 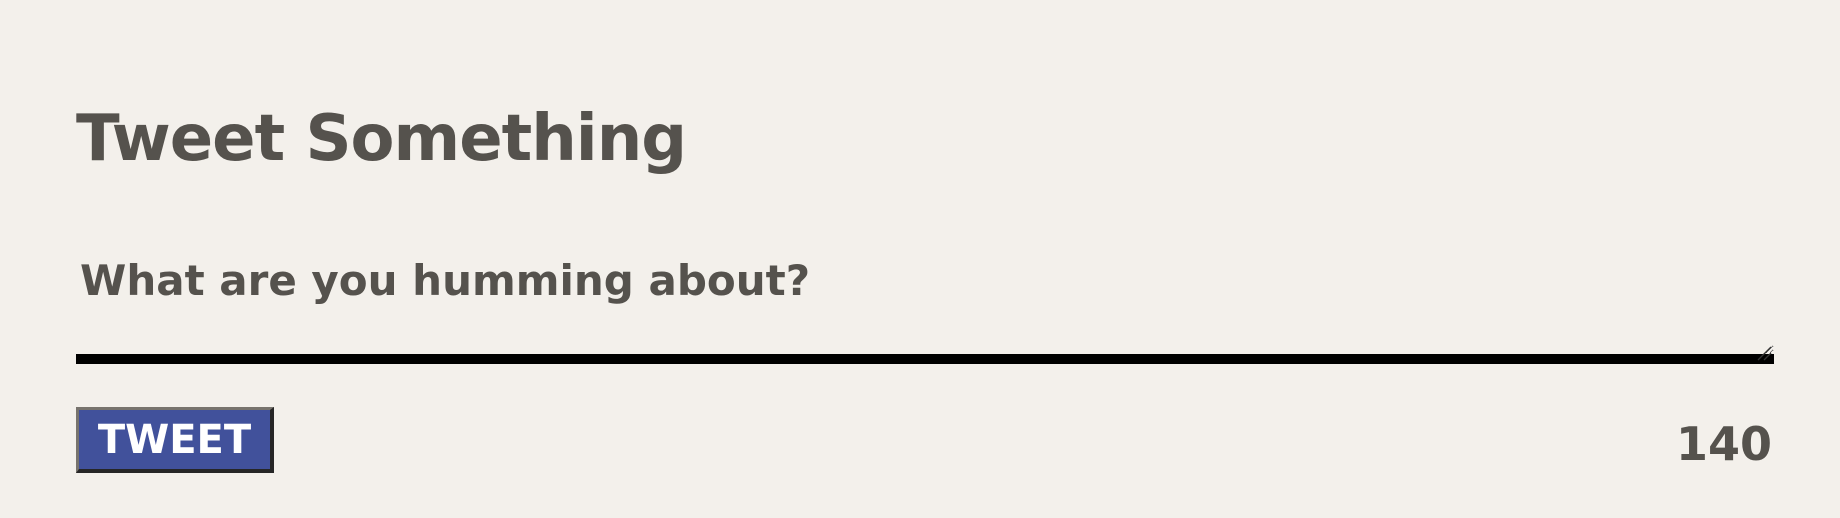 I want to click on resize-handle-icon, so click(x=1764, y=353).